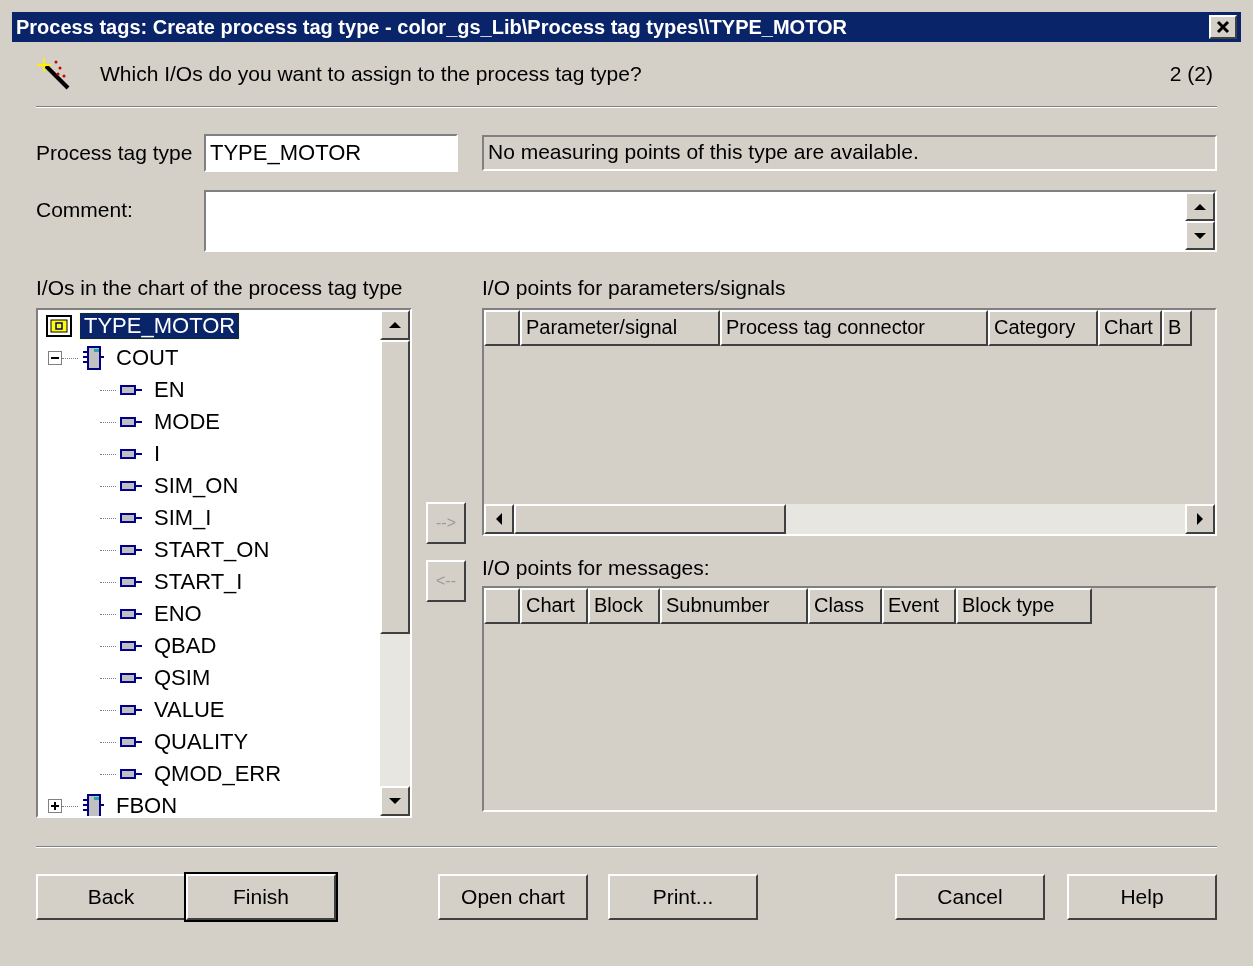 The height and width of the screenshot is (966, 1253). Describe the element at coordinates (261, 897) in the screenshot. I see `dialog-button: Finish` at that location.